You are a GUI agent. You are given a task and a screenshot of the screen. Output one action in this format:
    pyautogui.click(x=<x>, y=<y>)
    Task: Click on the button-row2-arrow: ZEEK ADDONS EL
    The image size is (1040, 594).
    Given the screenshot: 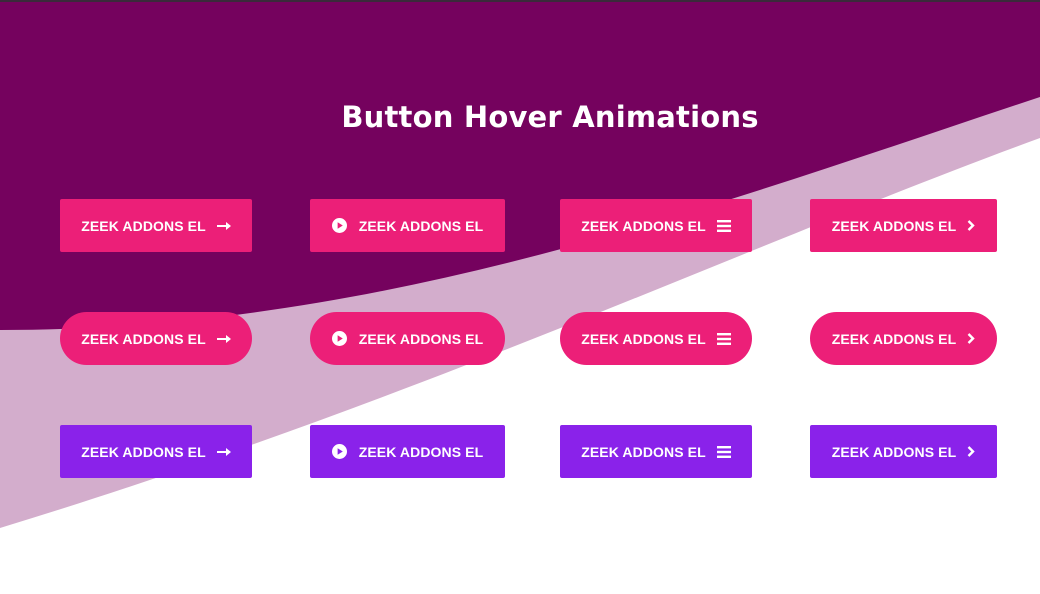 What is the action you would take?
    pyautogui.click(x=156, y=338)
    